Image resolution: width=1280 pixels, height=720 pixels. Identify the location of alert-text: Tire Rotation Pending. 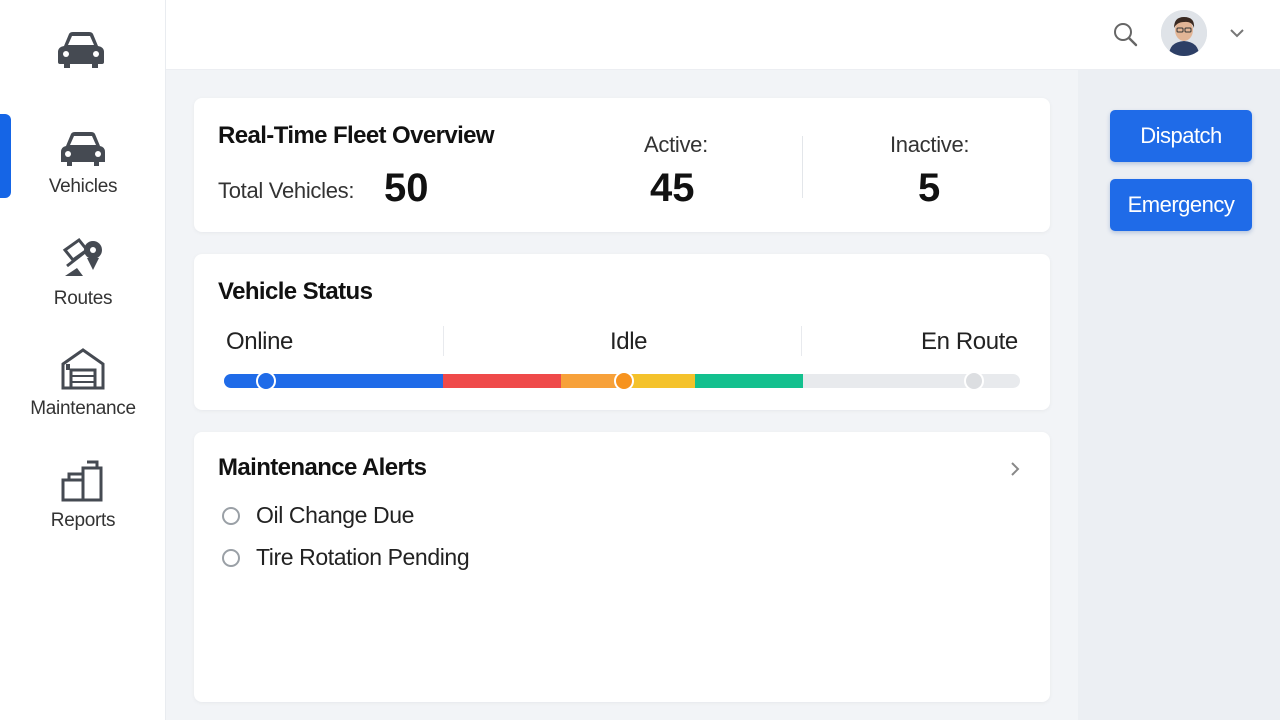
(363, 557).